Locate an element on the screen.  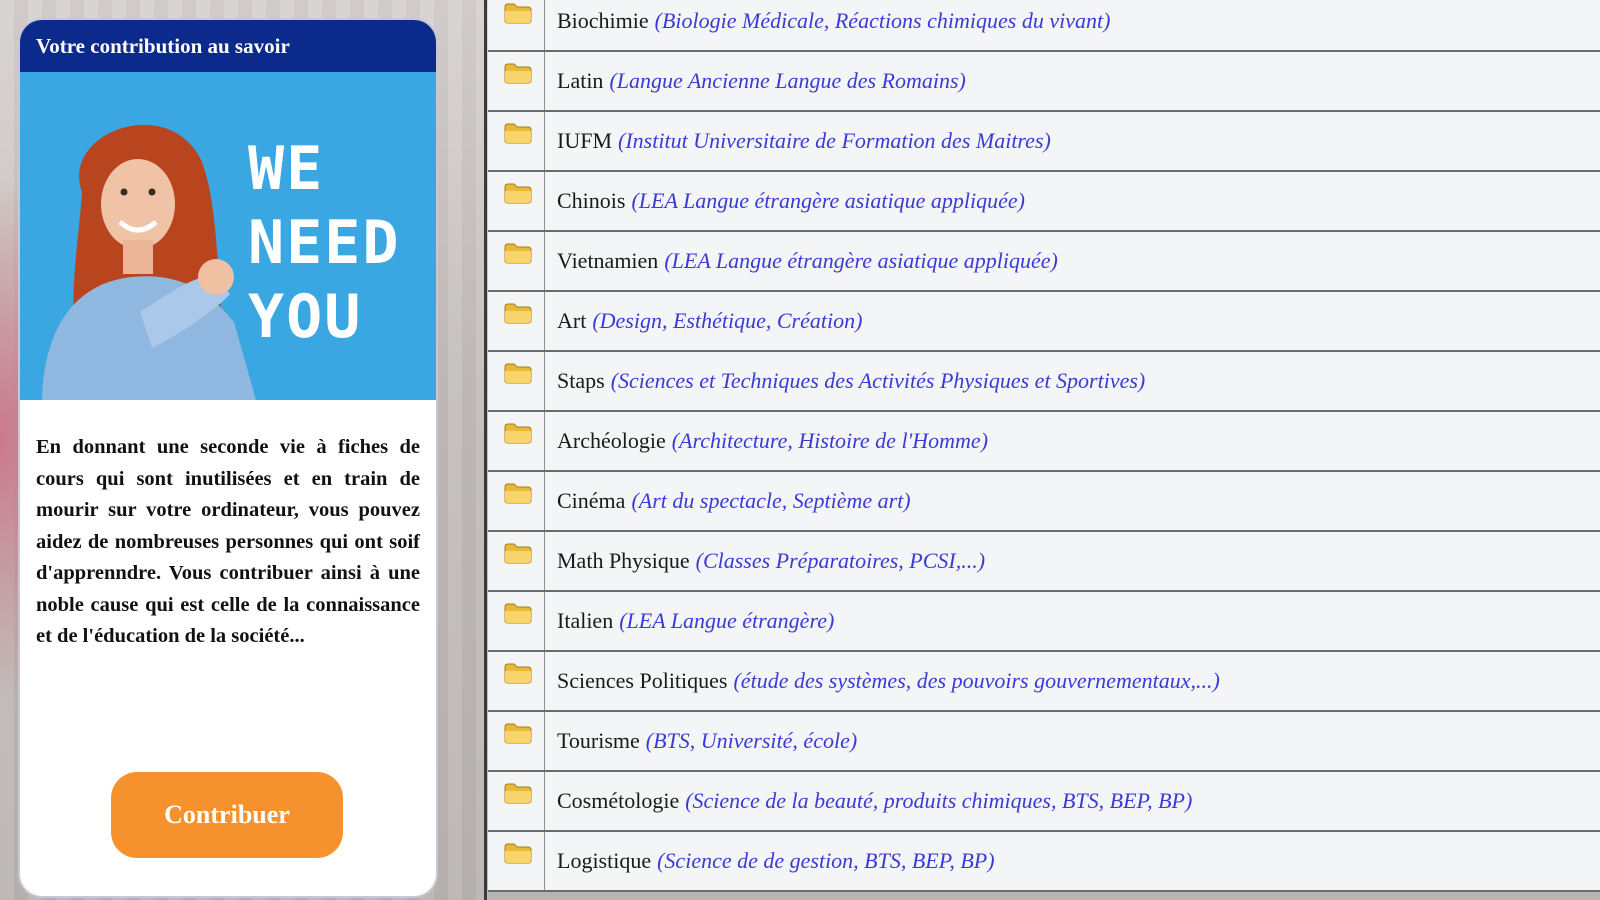
subject-name: Italien is located at coordinates (585, 620).